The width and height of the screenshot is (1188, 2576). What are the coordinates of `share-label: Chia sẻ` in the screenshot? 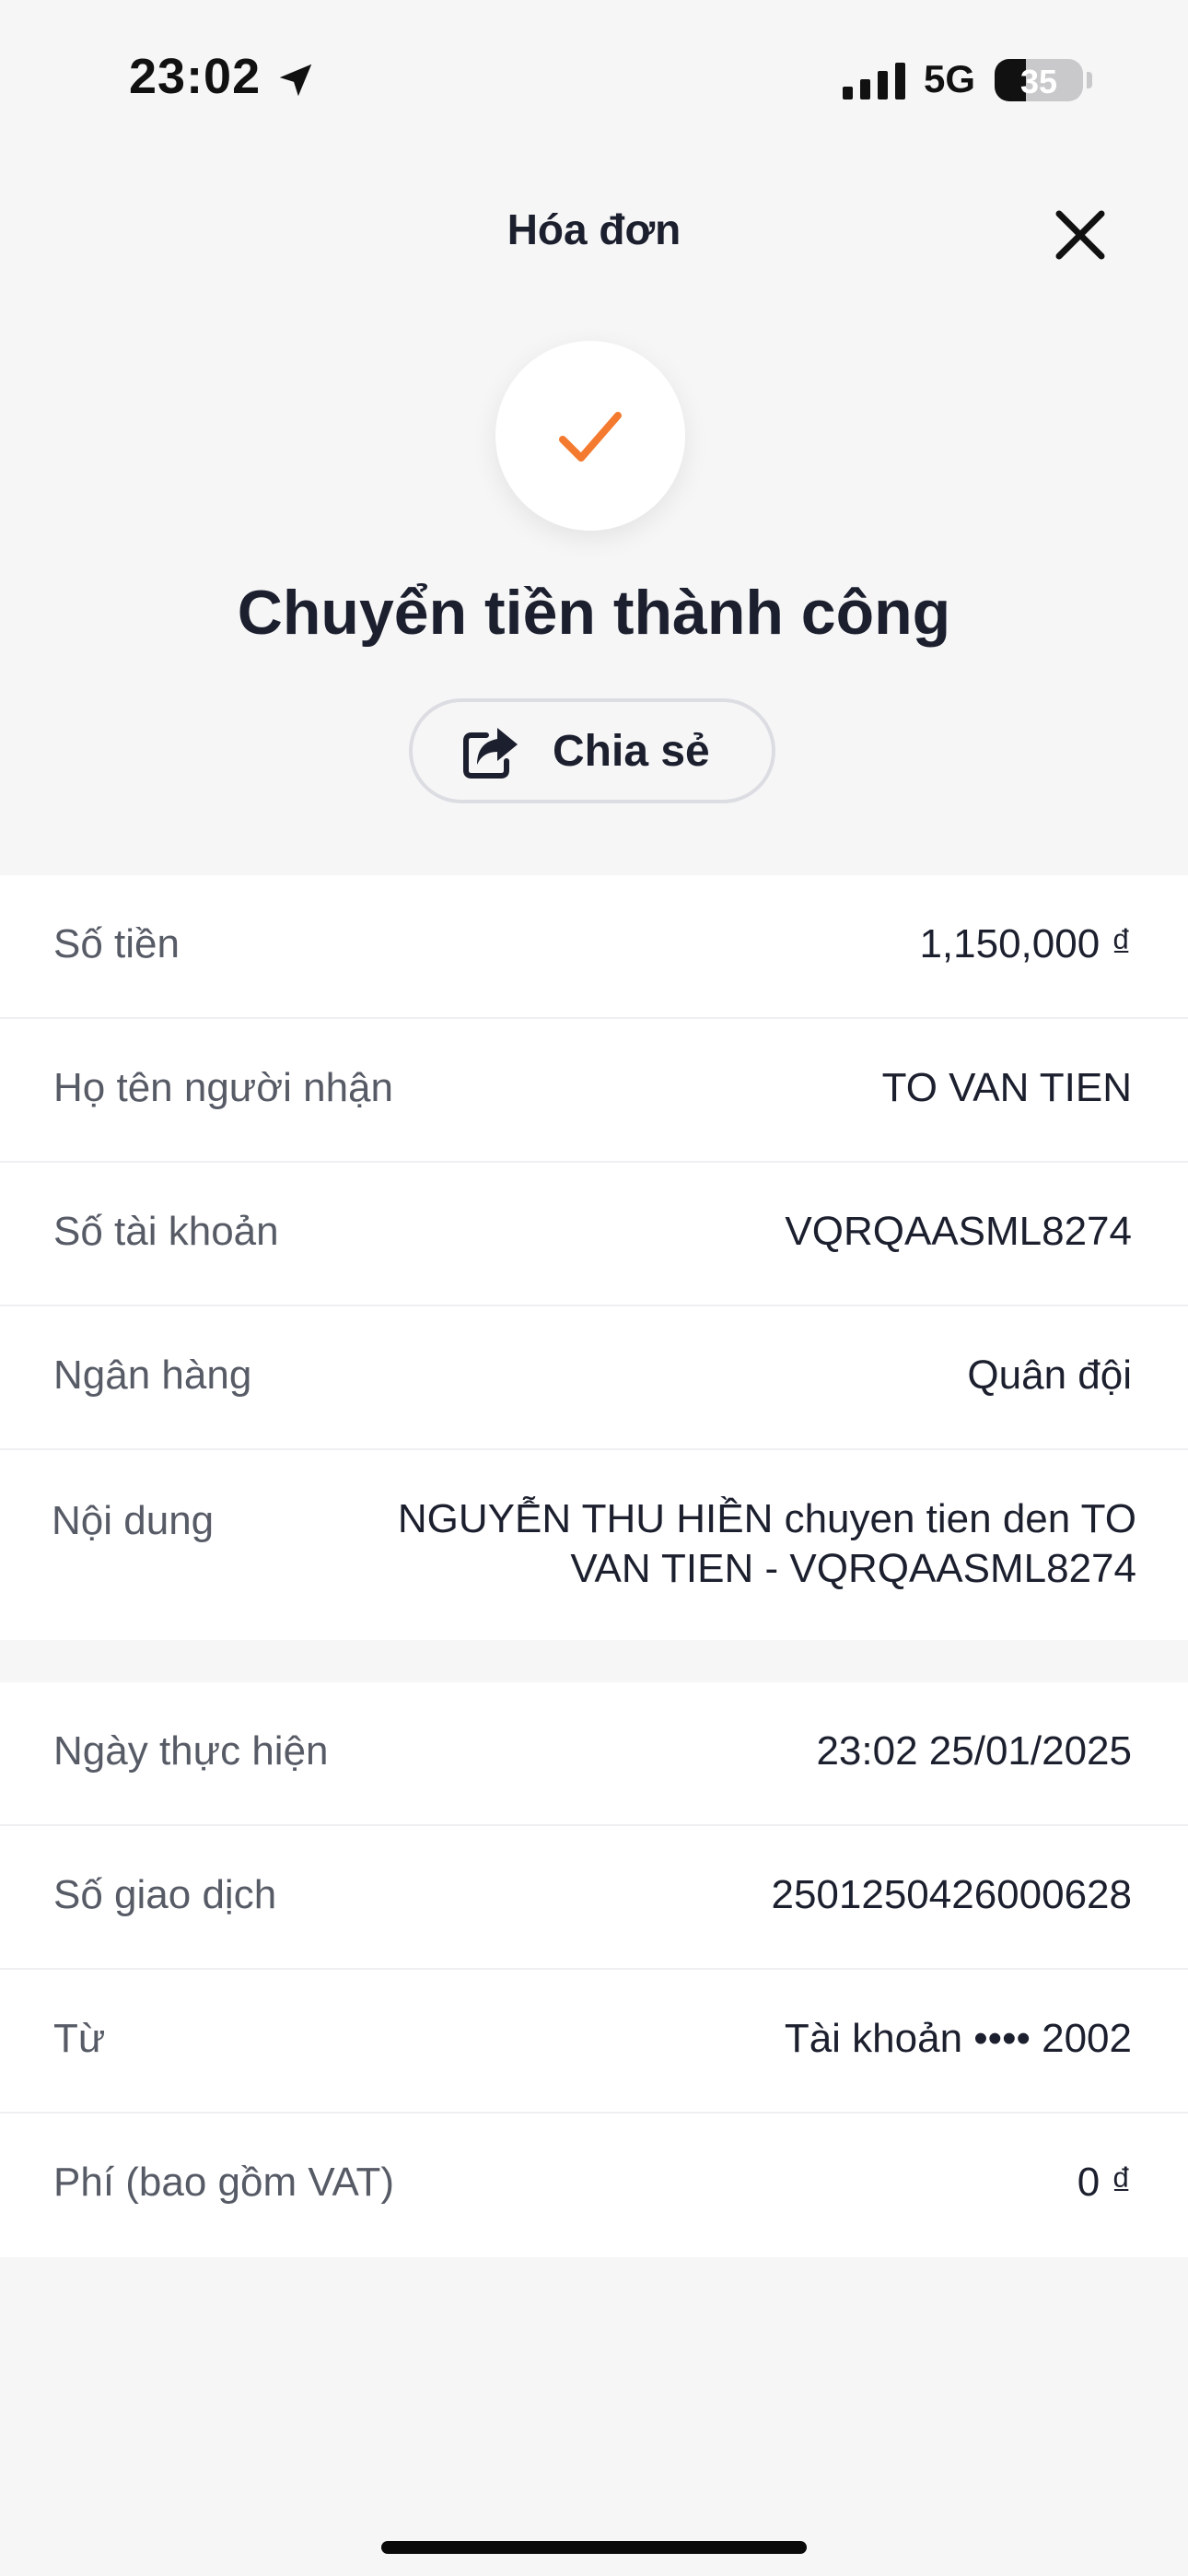 It's located at (631, 751).